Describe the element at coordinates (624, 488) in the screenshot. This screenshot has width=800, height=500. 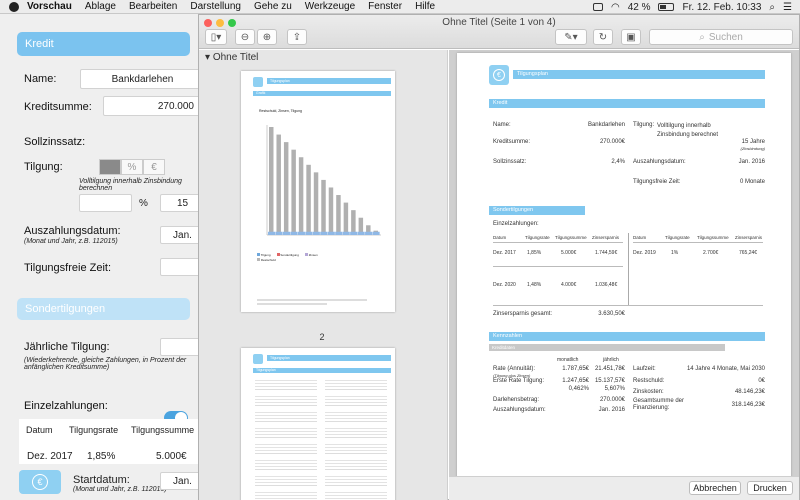
I see `print-bar: Abbrechen Drucken` at that location.